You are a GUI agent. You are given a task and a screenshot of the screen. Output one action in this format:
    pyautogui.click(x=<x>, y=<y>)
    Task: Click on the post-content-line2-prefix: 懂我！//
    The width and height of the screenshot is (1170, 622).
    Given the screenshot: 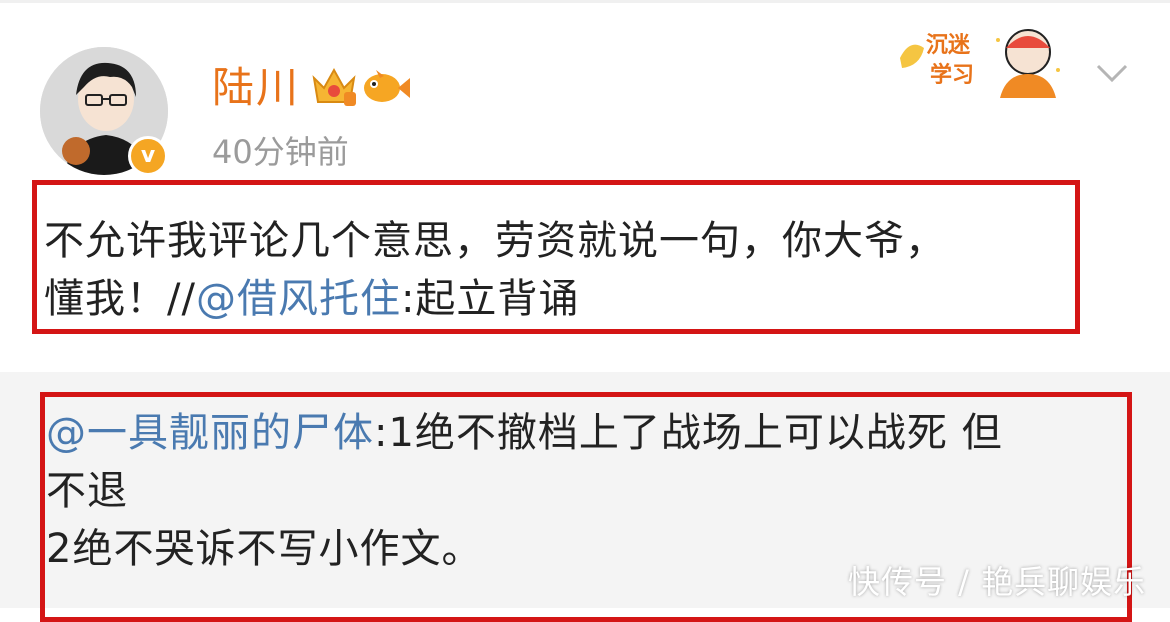 What is the action you would take?
    pyautogui.click(x=120, y=299)
    